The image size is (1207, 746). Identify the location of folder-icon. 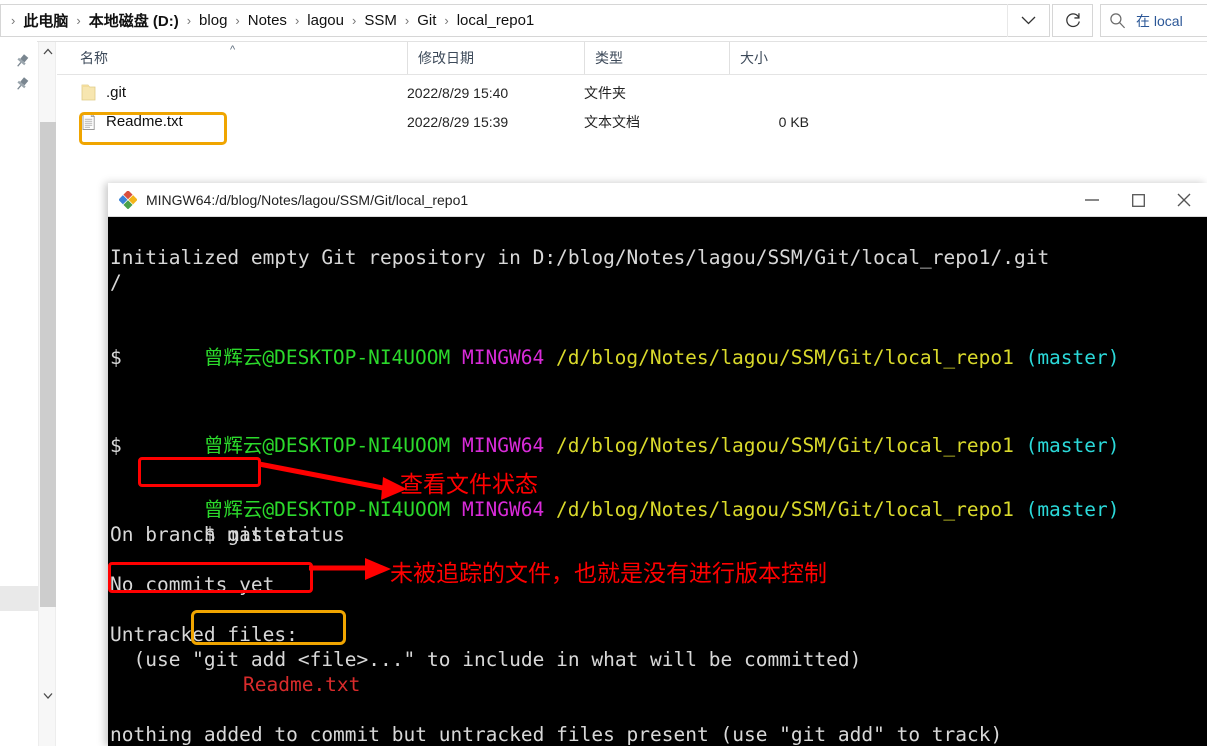
(88, 92).